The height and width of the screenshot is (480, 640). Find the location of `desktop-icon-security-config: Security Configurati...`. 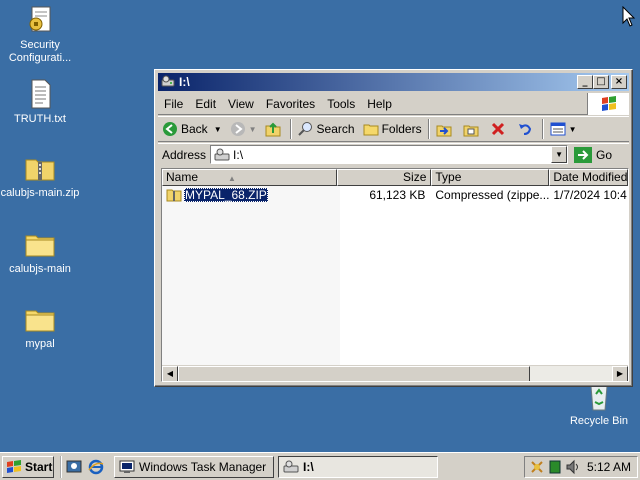

desktop-icon-security-config: Security Configurati... is located at coordinates (40, 34).